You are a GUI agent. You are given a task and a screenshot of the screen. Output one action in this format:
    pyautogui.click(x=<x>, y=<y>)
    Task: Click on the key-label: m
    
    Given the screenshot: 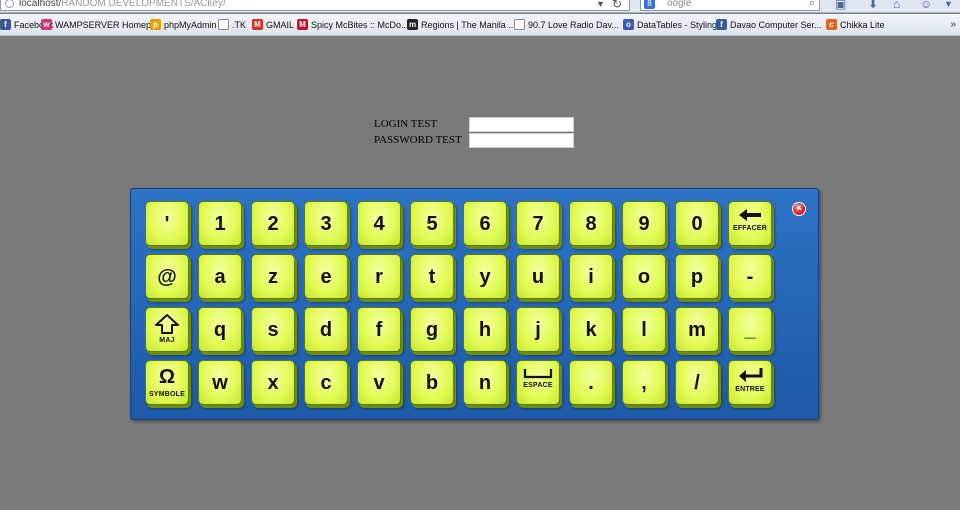 What is the action you would take?
    pyautogui.click(x=697, y=330)
    